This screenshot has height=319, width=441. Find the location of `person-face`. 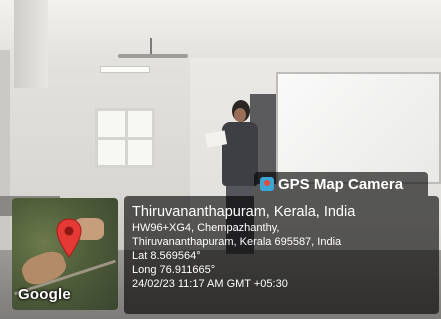

person-face is located at coordinates (240, 115).